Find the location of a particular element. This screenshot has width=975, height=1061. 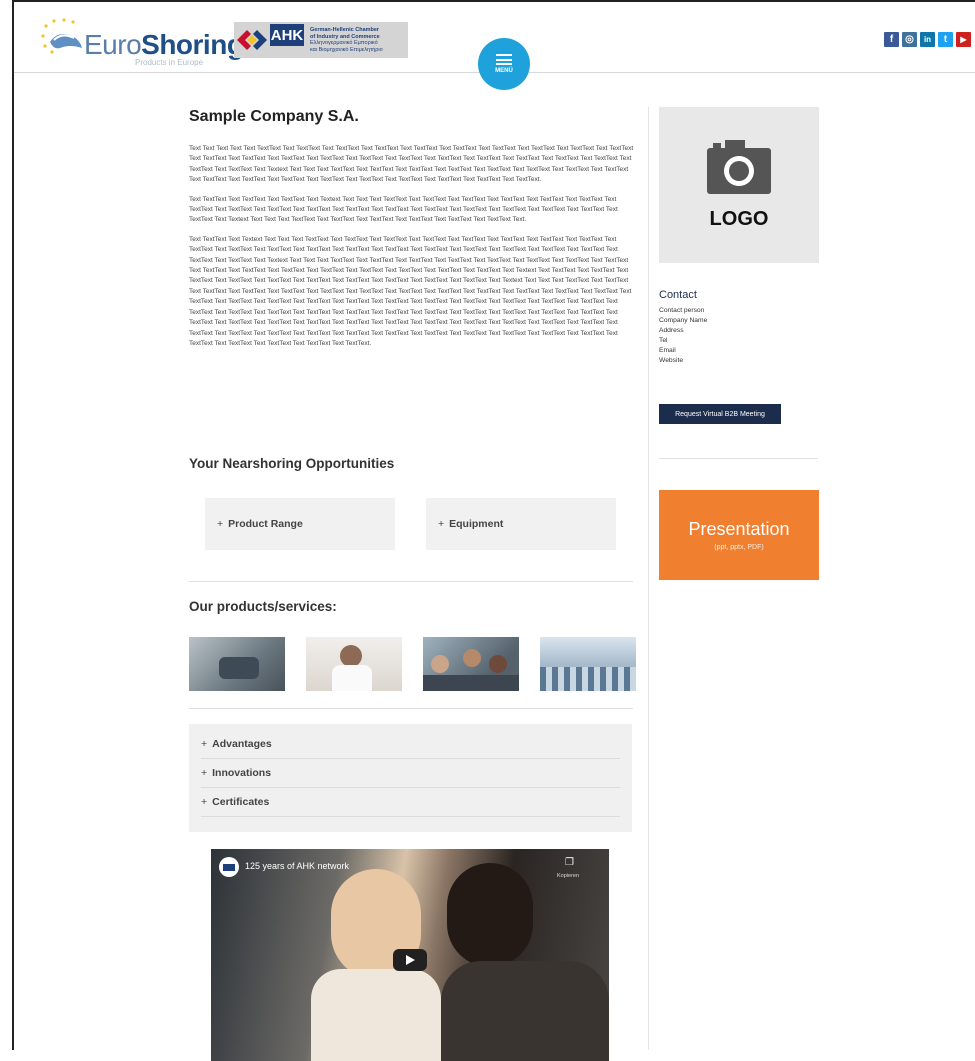

euroshoring-logo: EuroShoring Products in Europe is located at coordinates (142, 42).